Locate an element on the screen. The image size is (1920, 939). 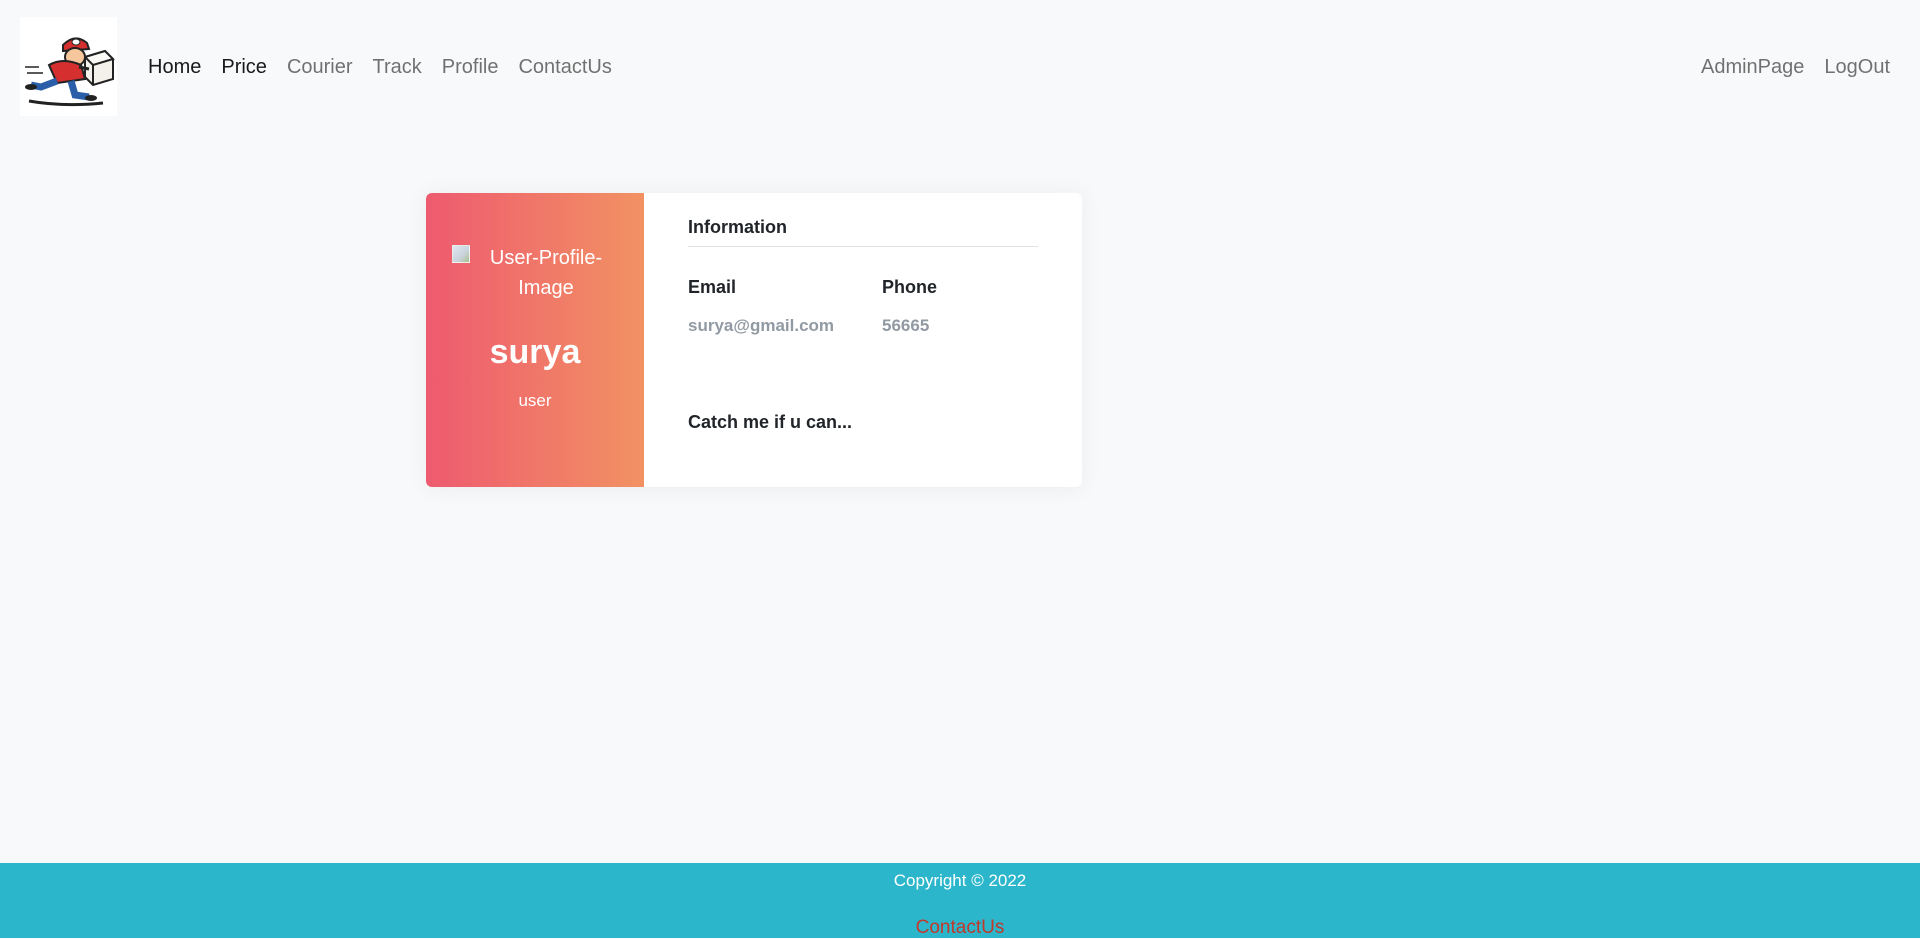
nav-price: Price is located at coordinates (244, 67).